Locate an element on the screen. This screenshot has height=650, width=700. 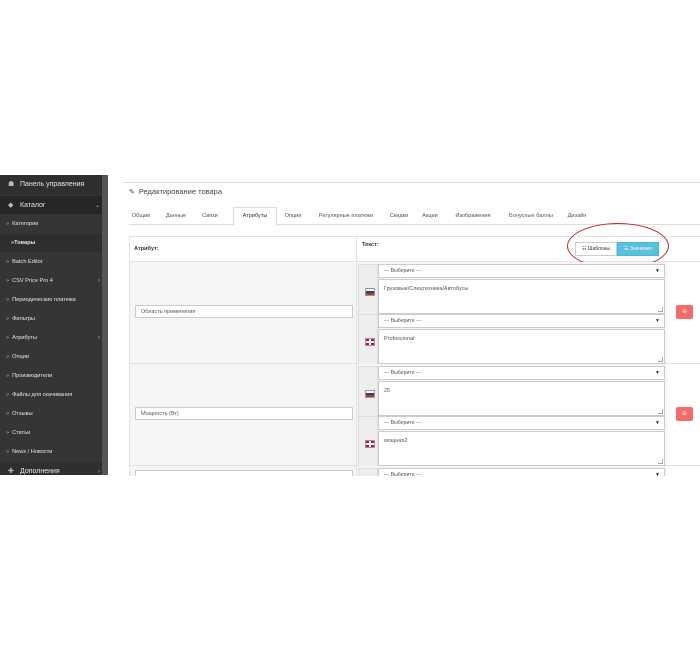
sidebar-item: » Атрибуты › is located at coordinates (54, 338).